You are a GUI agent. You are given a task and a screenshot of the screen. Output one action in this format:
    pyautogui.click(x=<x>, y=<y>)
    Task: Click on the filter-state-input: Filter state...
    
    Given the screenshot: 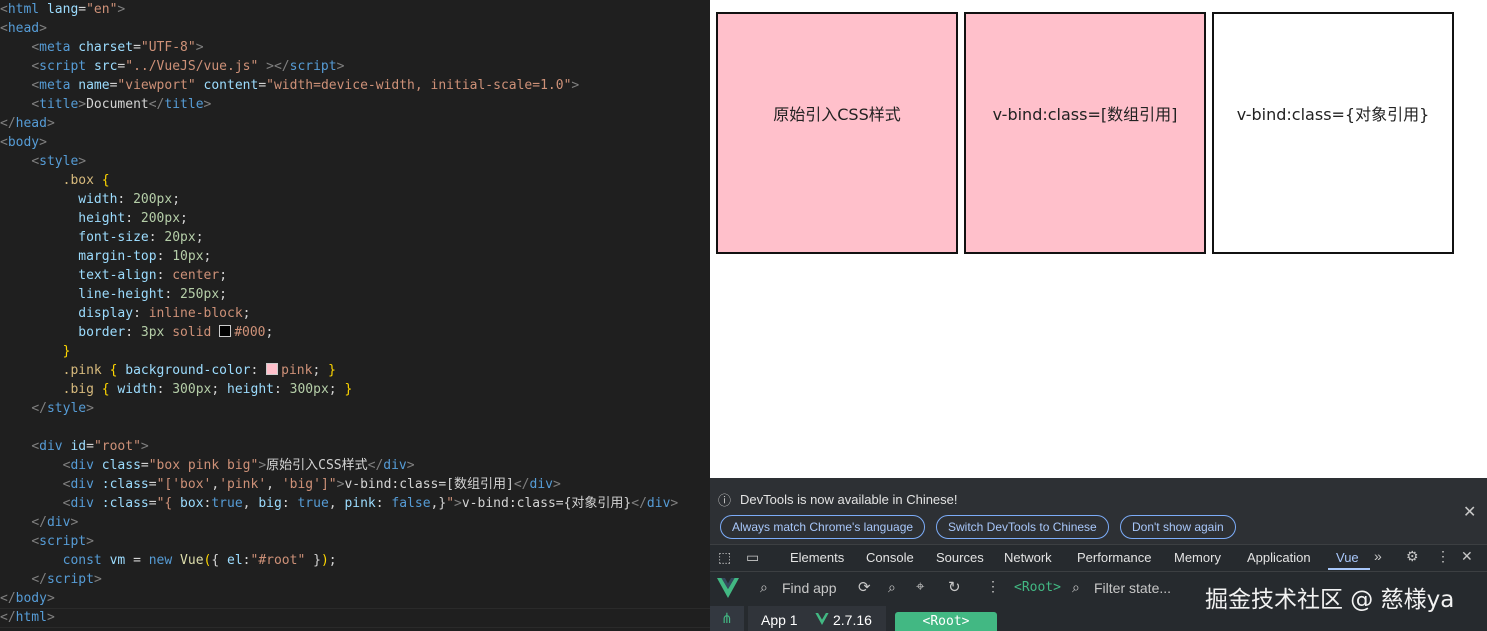 What is the action you would take?
    pyautogui.click(x=1132, y=588)
    